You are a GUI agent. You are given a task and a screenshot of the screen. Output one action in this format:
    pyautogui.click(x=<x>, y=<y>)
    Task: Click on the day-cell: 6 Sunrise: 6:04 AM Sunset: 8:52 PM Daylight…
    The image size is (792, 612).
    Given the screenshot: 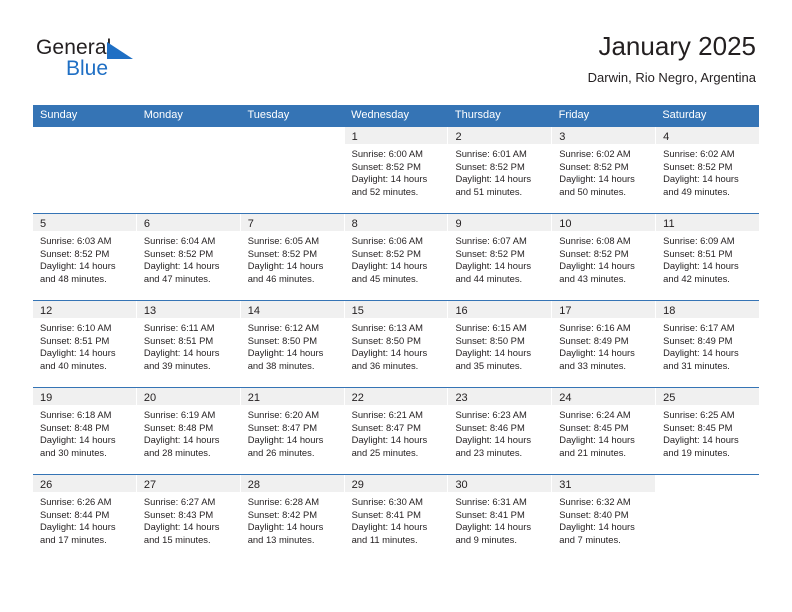 What is the action you would take?
    pyautogui.click(x=188, y=257)
    